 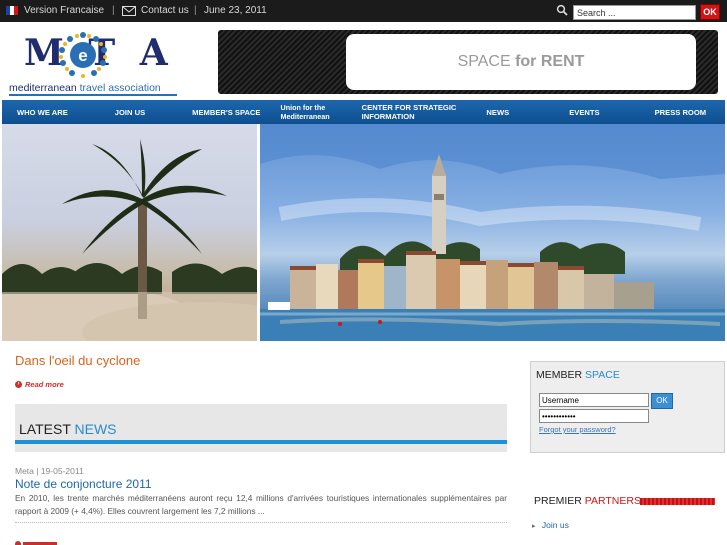 What do you see at coordinates (12, 10) in the screenshot?
I see `french-flag-icon` at bounding box center [12, 10].